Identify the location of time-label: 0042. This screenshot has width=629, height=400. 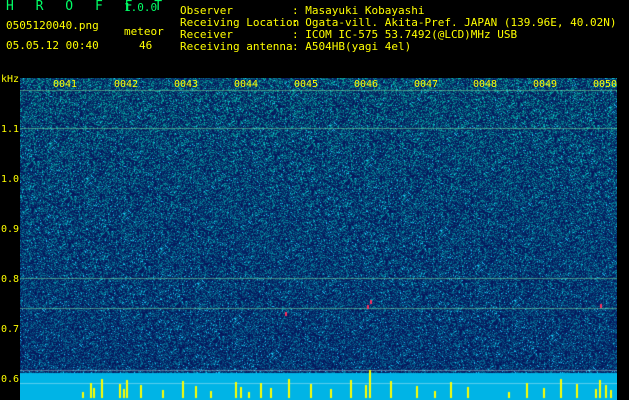
(126, 84).